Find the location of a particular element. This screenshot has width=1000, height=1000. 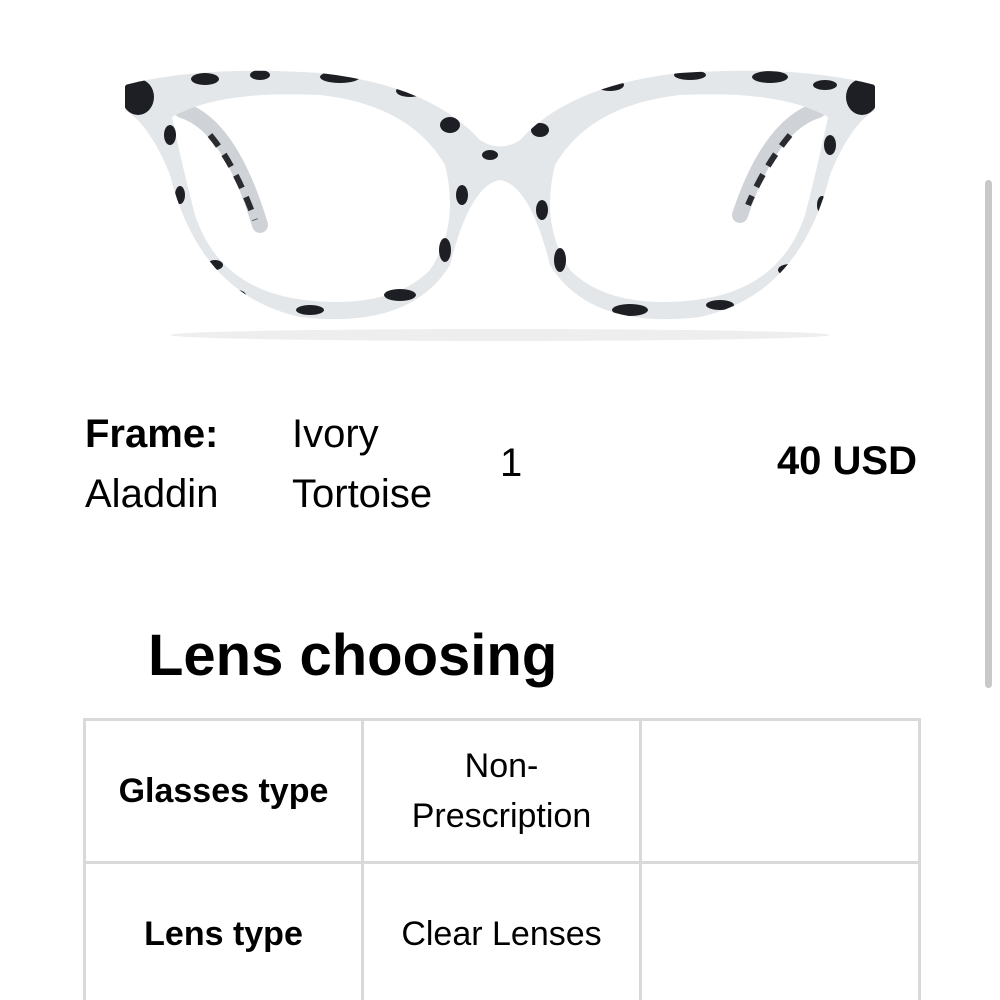

product-summary-row: Frame: Aladdin Ivory Tortoise 1 40 USD is located at coordinates (500, 465).